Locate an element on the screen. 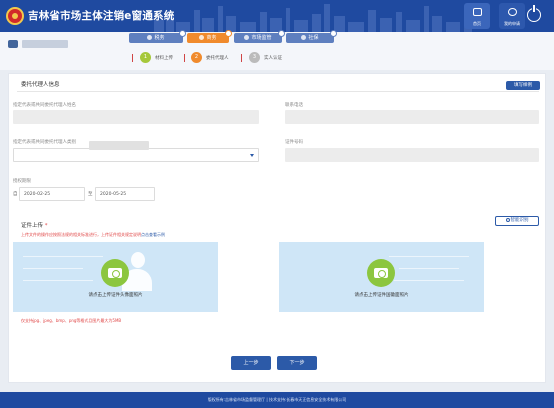 Image resolution: width=554 pixels, height=408 pixels. fill-example-button: 填写样例 is located at coordinates (523, 85).